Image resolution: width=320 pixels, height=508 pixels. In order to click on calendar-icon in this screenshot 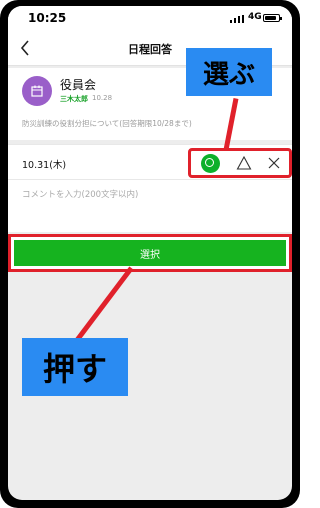, I will do `click(37, 91)`.